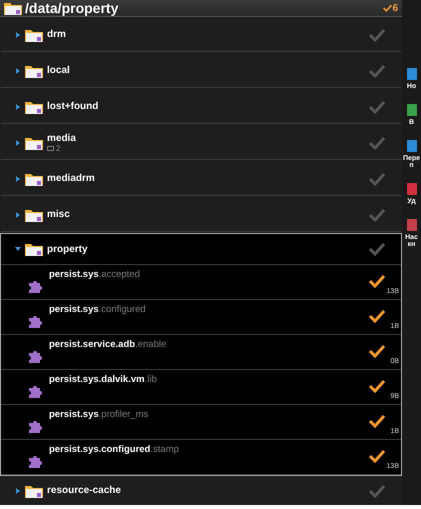 This screenshot has width=421, height=509. Describe the element at coordinates (62, 138) in the screenshot. I see `folder-name: media` at that location.